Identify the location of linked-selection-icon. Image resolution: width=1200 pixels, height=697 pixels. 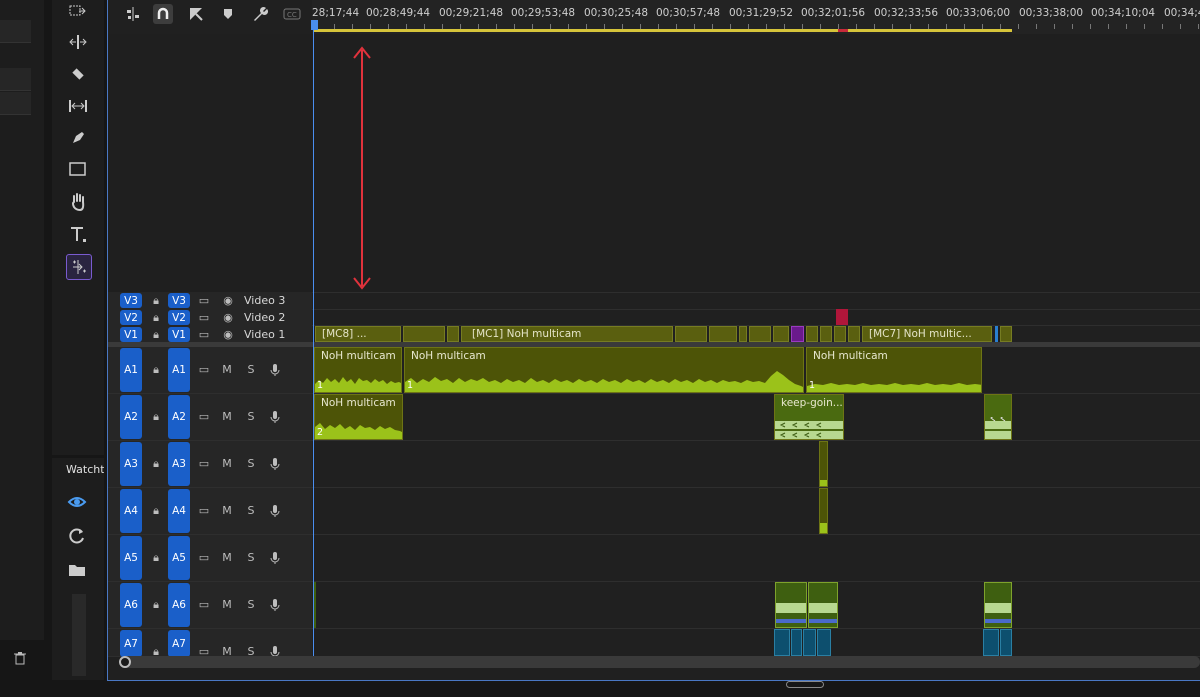
(196, 14).